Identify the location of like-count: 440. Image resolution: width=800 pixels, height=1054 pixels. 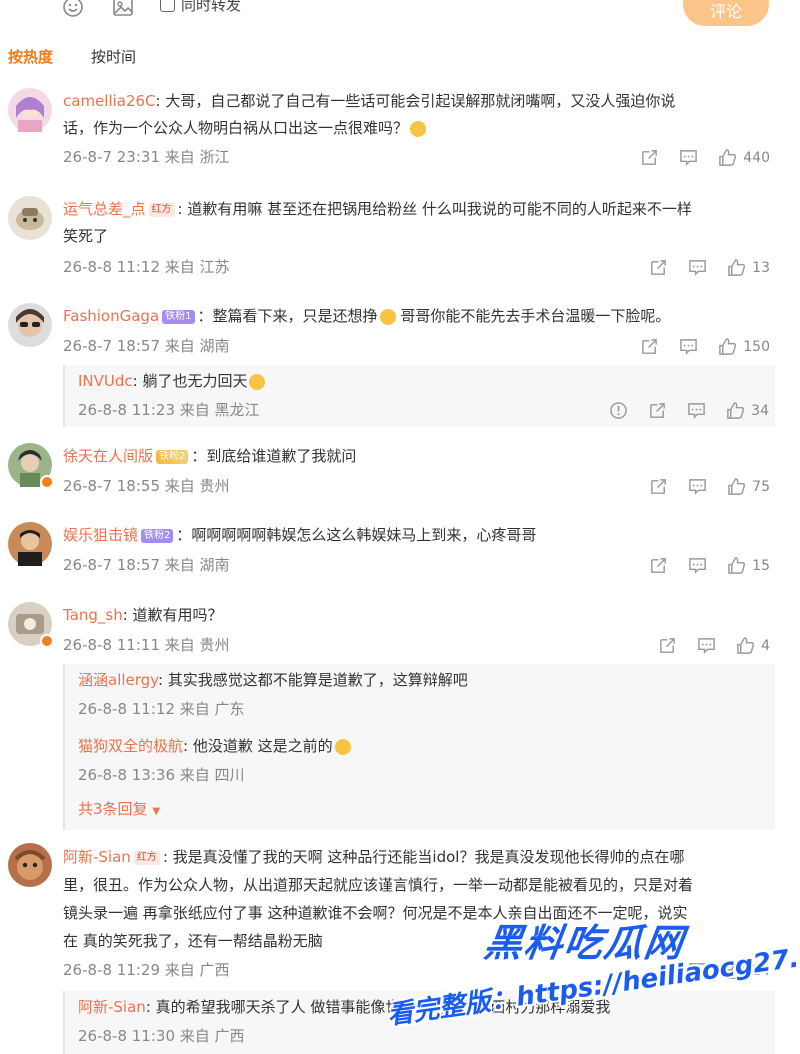
(756, 157).